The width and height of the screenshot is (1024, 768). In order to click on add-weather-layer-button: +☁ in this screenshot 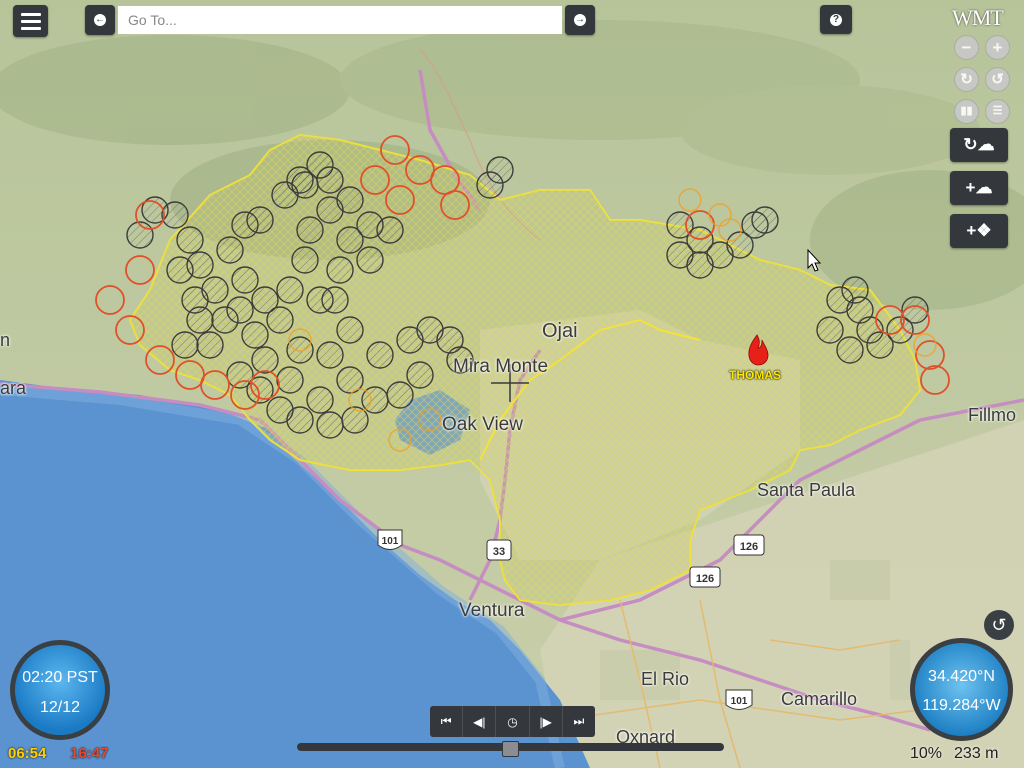, I will do `click(979, 188)`.